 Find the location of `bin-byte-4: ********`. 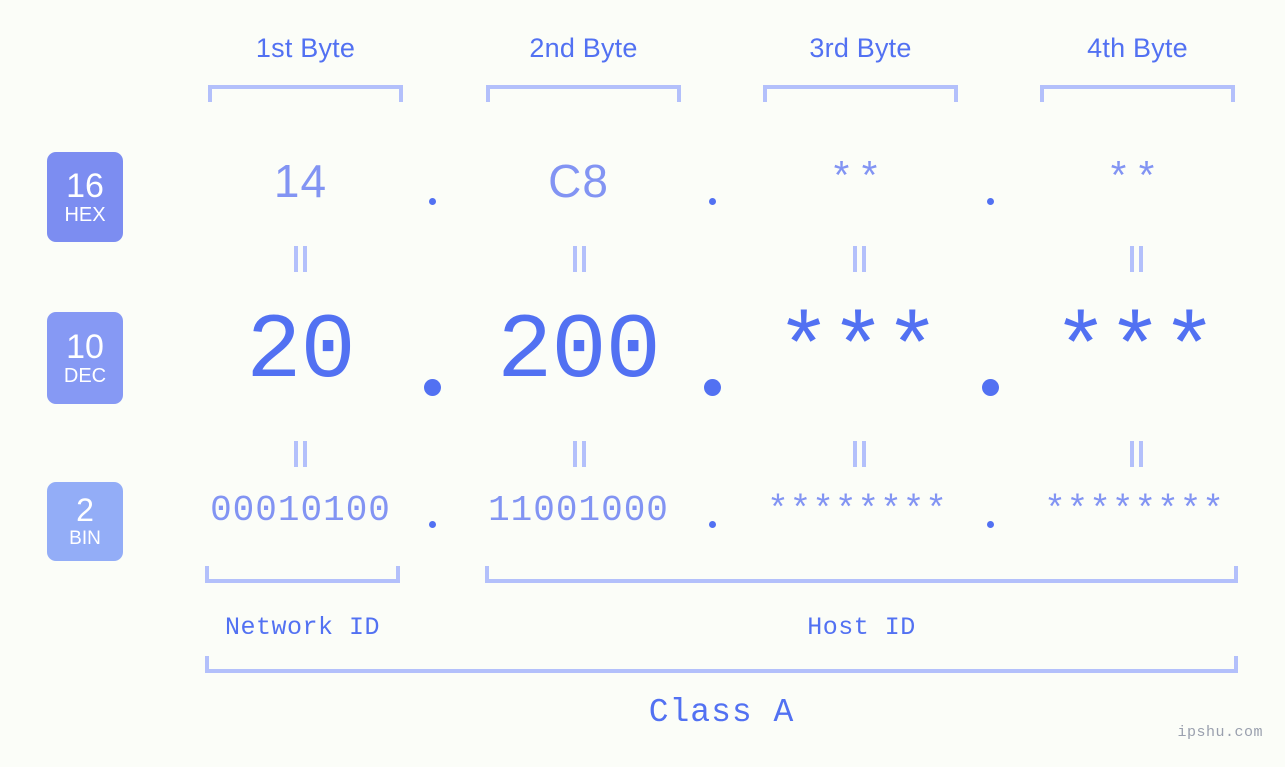

bin-byte-4: ******** is located at coordinates (1134, 510).